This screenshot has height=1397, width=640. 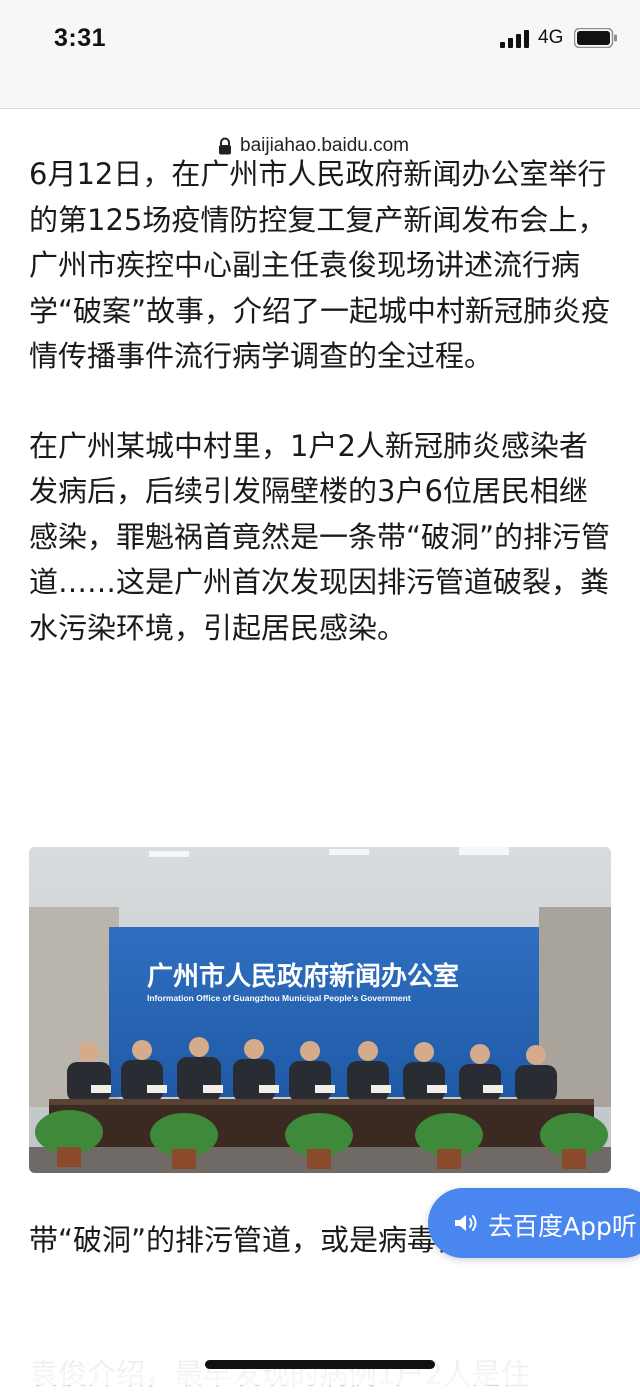 What do you see at coordinates (320, 33) in the screenshot?
I see `status-bar: 3:31 4G` at bounding box center [320, 33].